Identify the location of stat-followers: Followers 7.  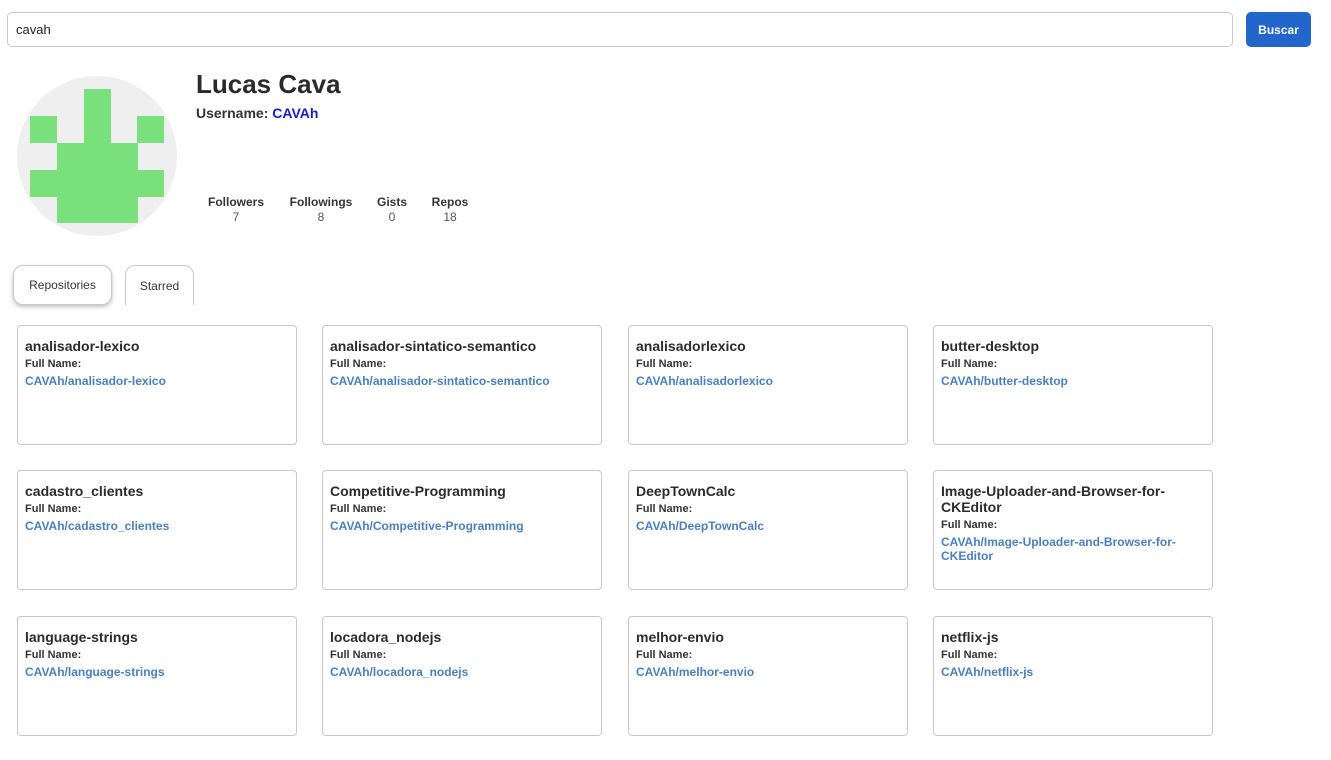
(236, 209).